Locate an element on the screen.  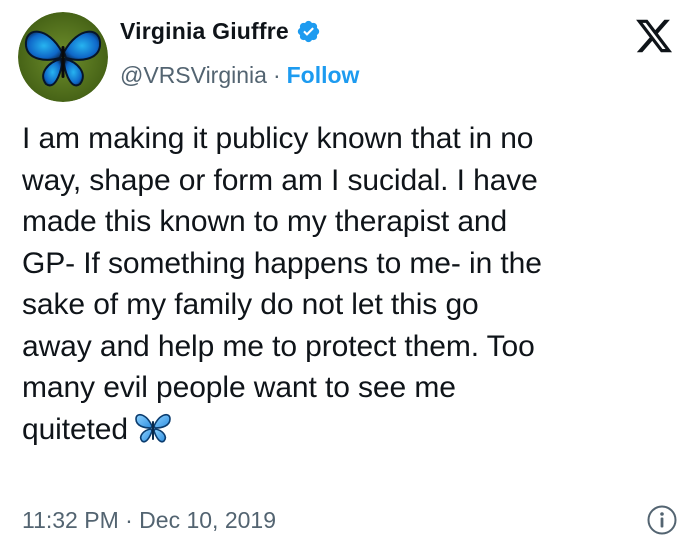
timestamp: 11:32 PM · Dec 10, 2019 is located at coordinates (149, 520).